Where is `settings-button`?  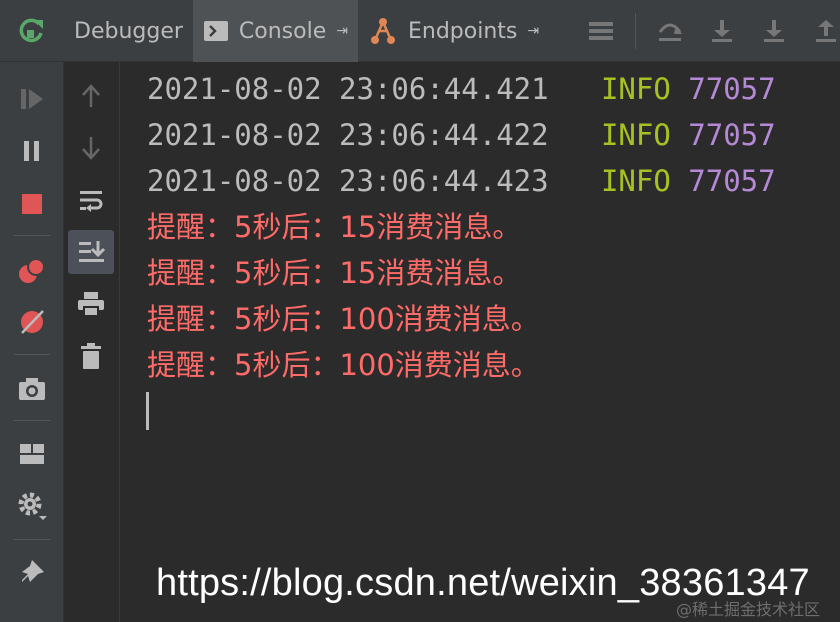
settings-button is located at coordinates (32, 506).